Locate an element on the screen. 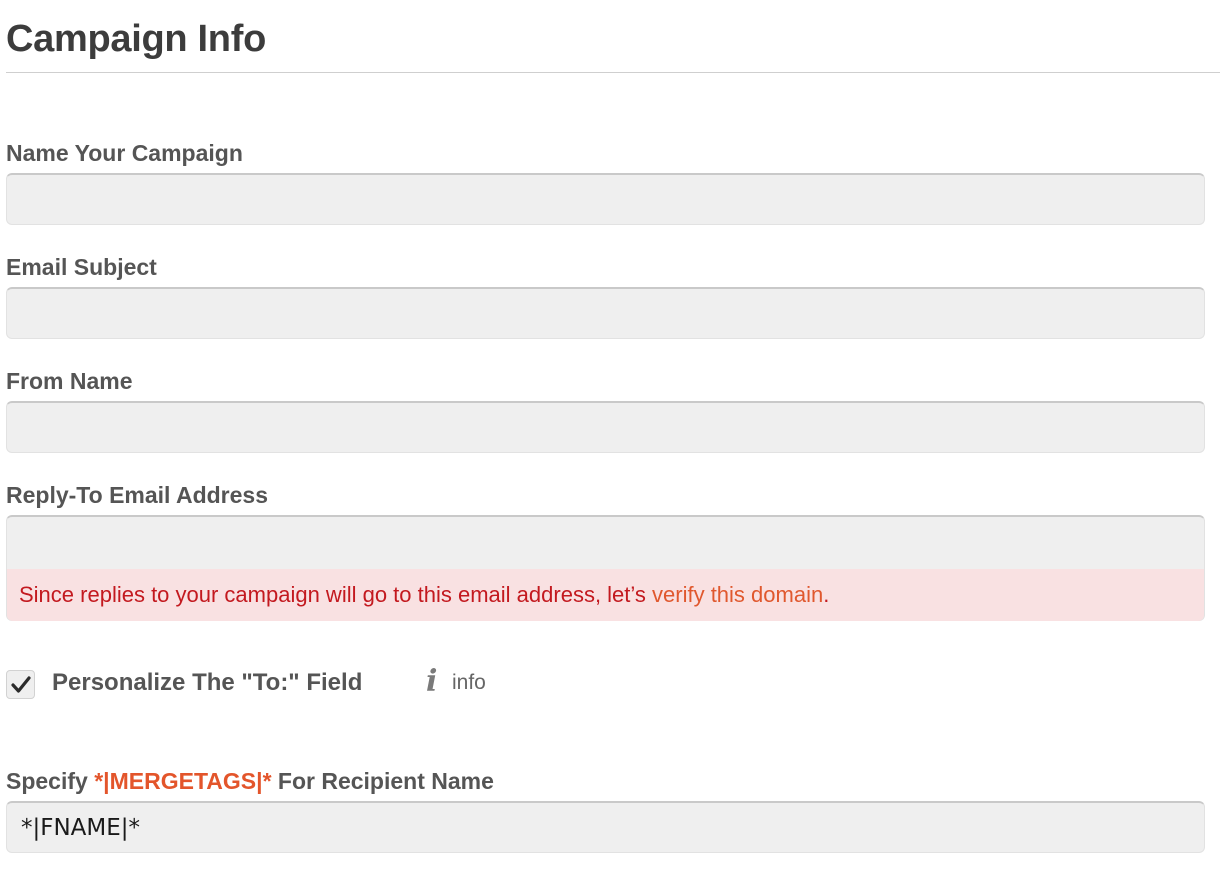 The width and height of the screenshot is (1220, 890). personalize-checkbox is located at coordinates (20, 684).